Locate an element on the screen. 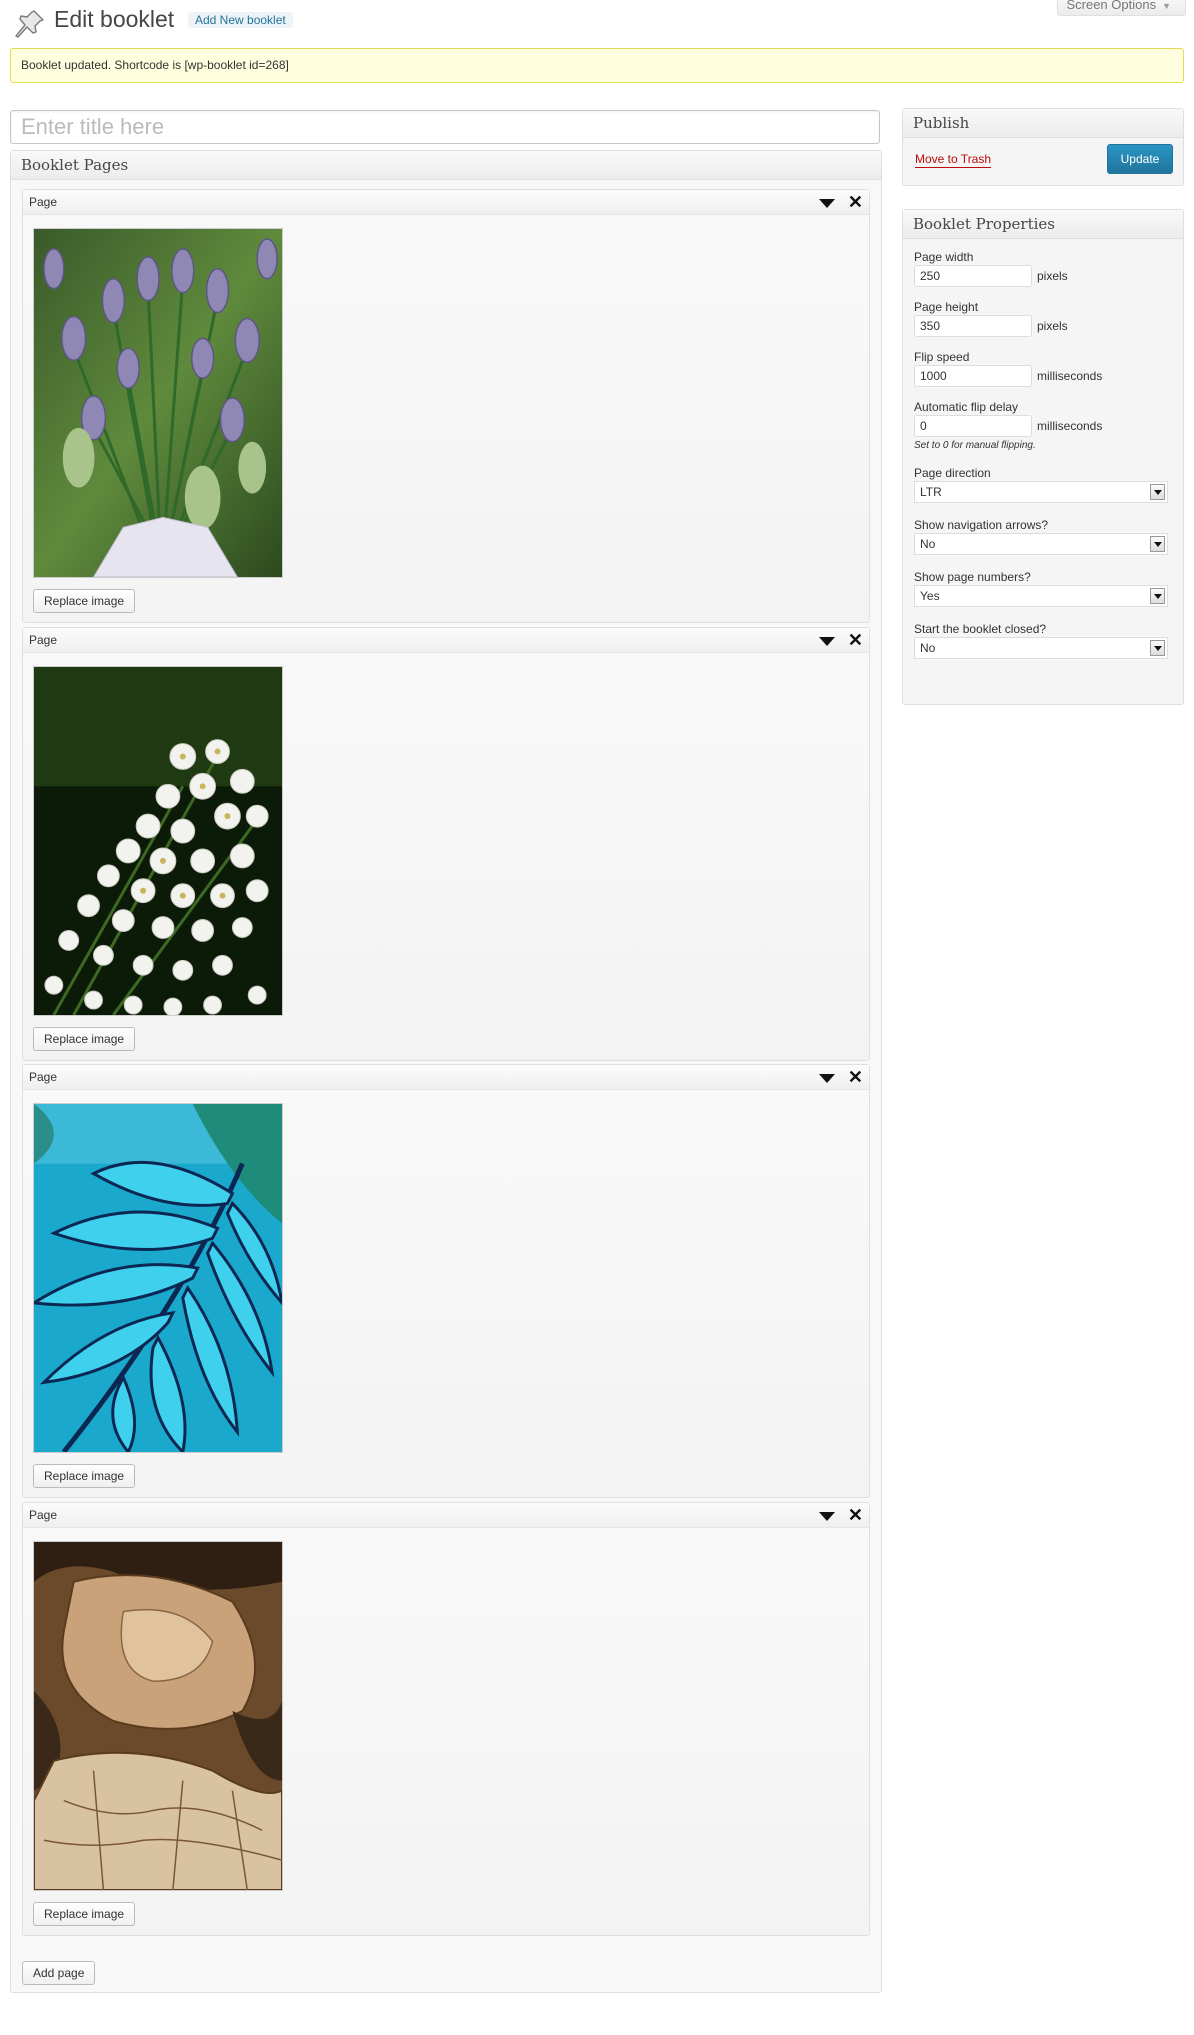 The width and height of the screenshot is (1194, 2035). publish-box: Publish Move to Trash Update is located at coordinates (1043, 147).